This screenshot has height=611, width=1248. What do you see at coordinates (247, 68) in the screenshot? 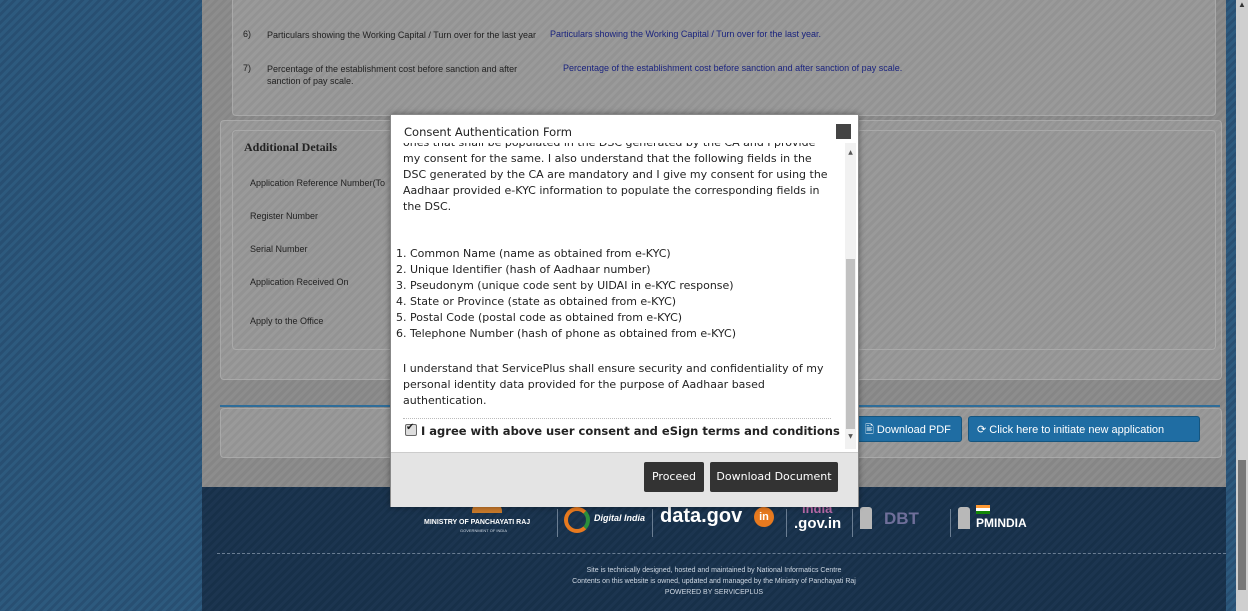
I see `particular-number: 7)` at bounding box center [247, 68].